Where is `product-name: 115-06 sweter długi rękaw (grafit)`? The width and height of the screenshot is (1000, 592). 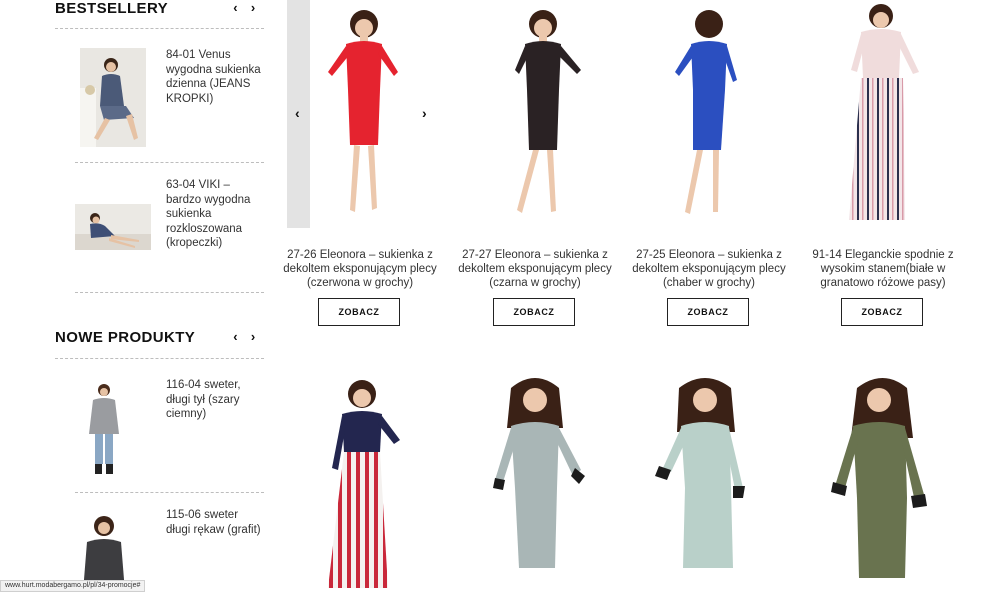 product-name: 115-06 sweter długi rękaw (grafit) is located at coordinates (214, 522).